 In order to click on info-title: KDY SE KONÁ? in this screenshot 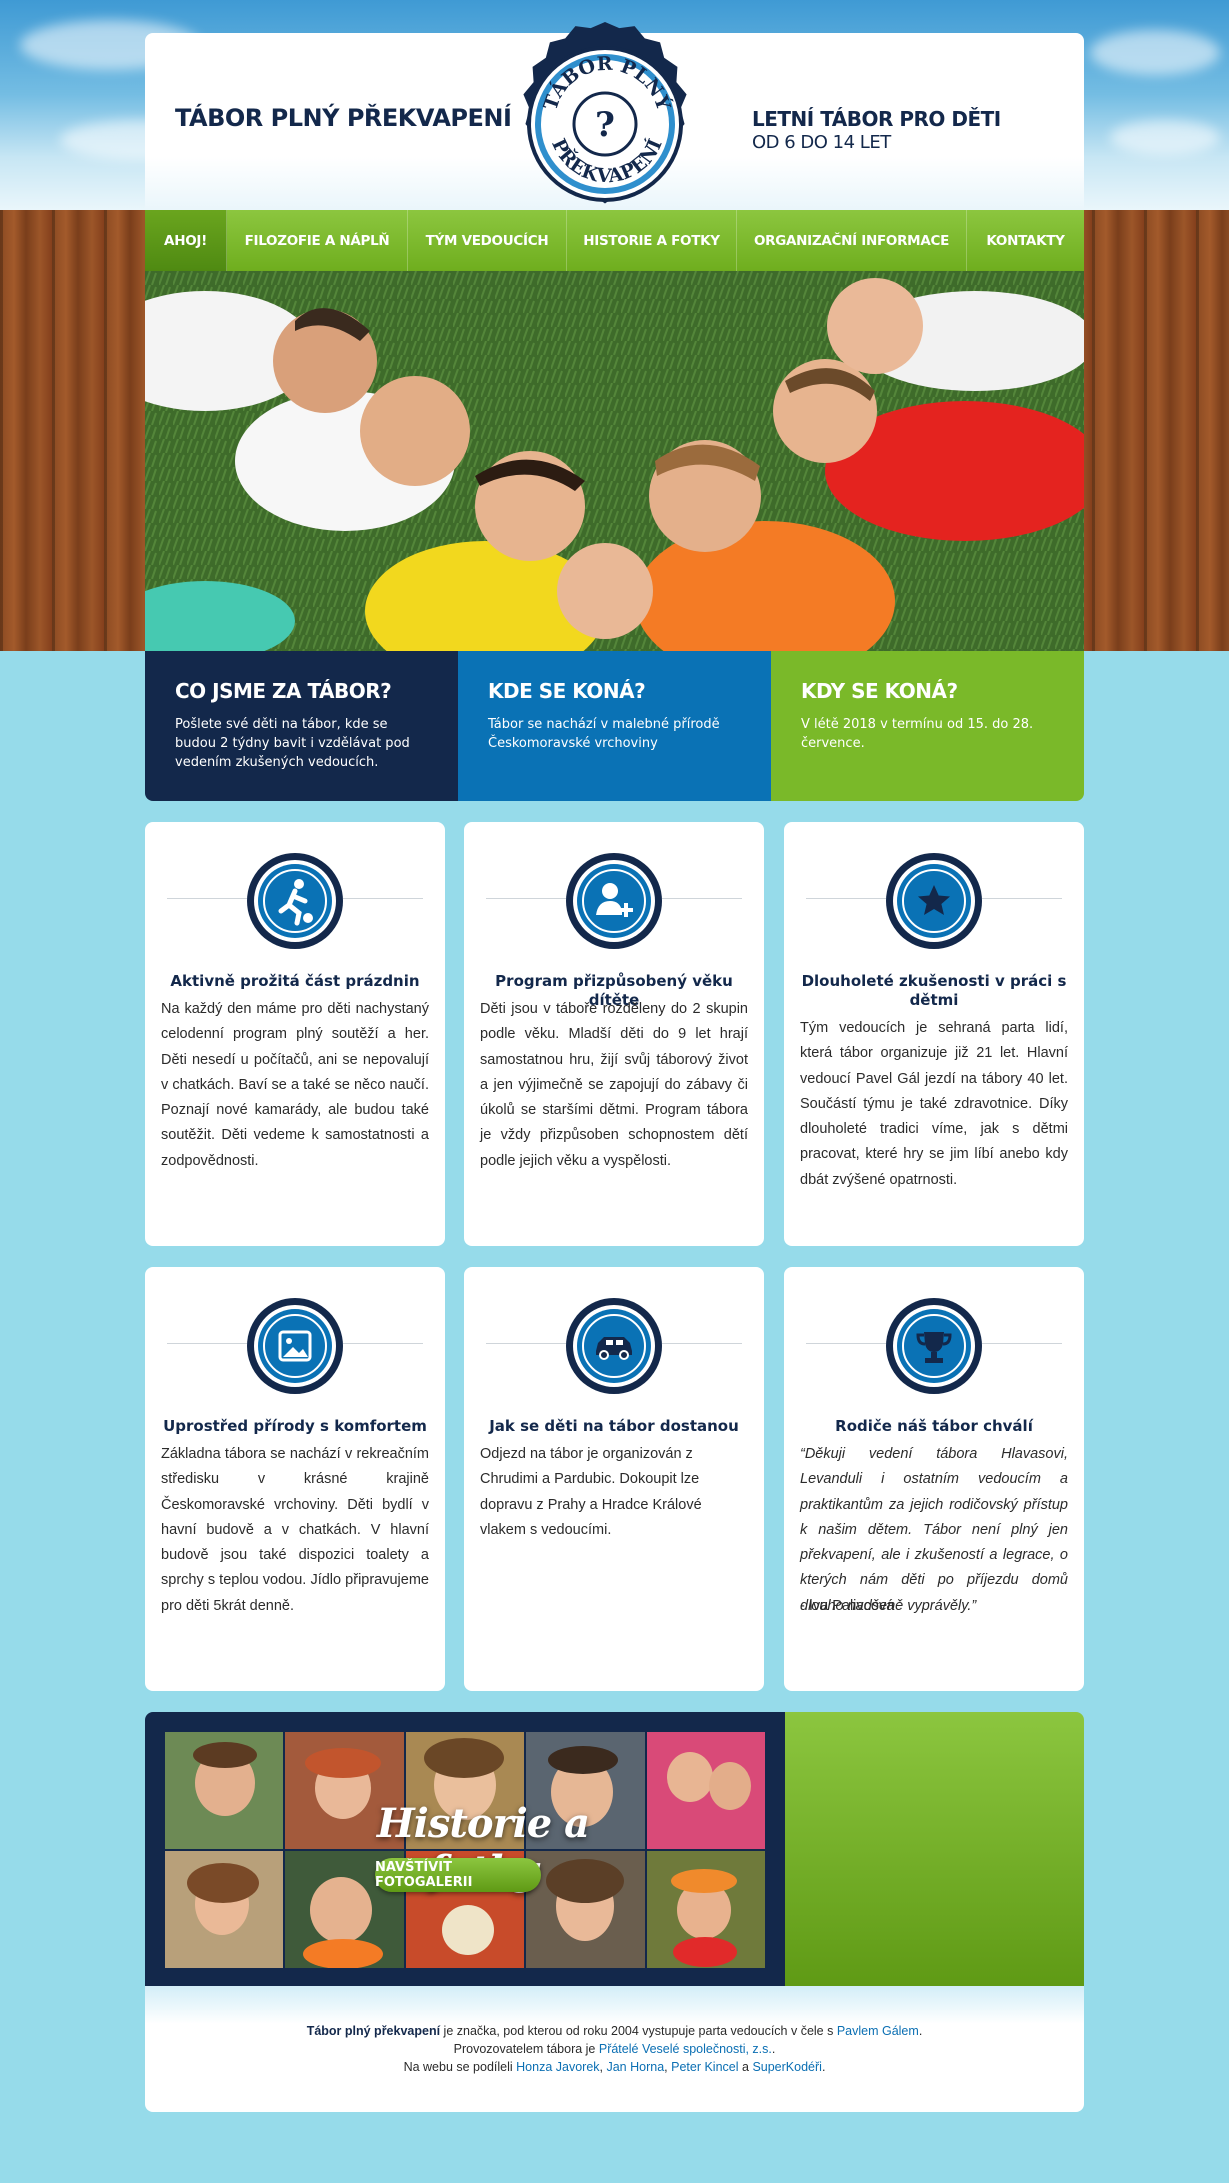, I will do `click(879, 691)`.